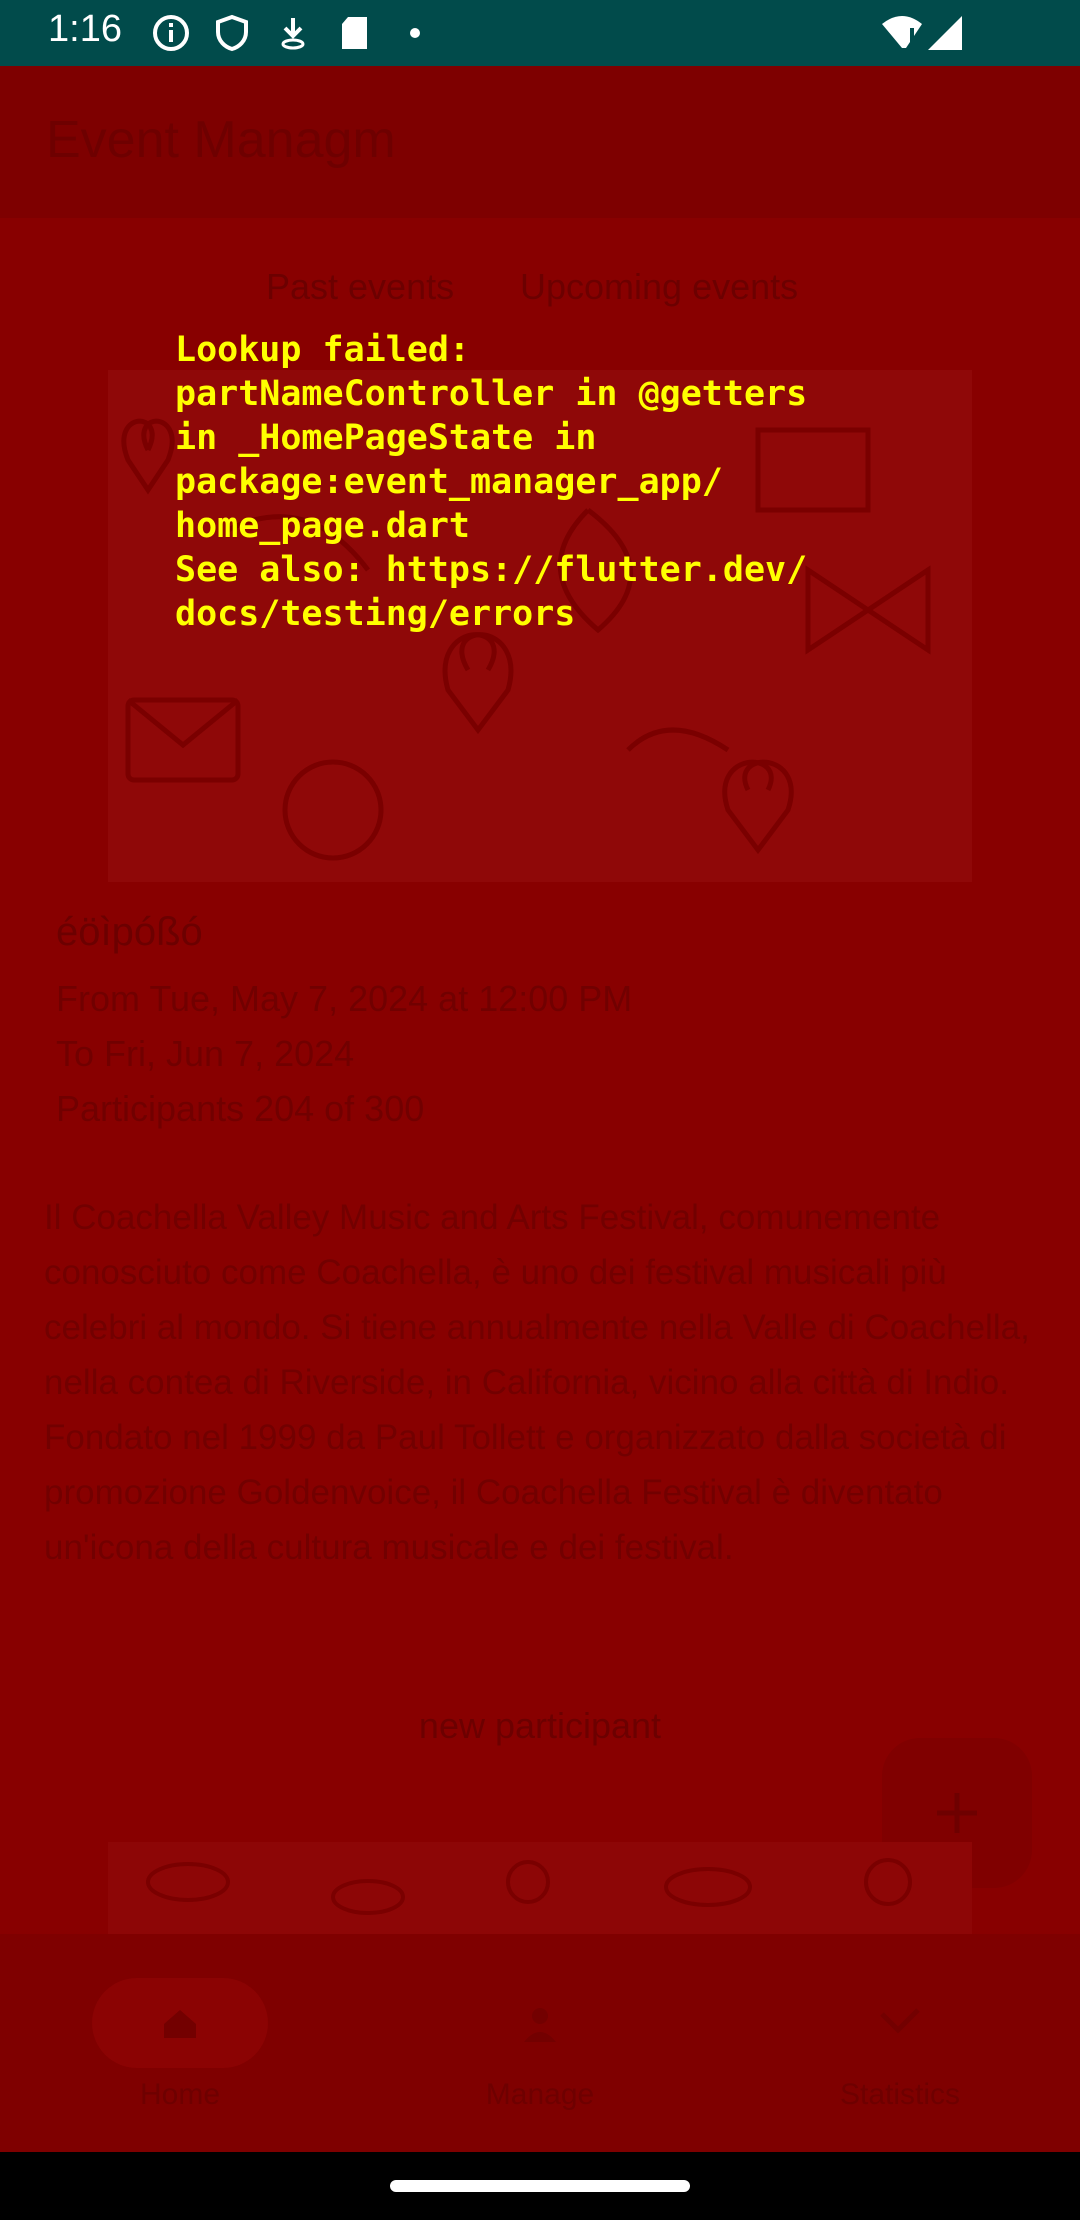 This screenshot has height=2220, width=1080. Describe the element at coordinates (129, 932) in the screenshot. I see `event-title: éöìpóßó` at that location.